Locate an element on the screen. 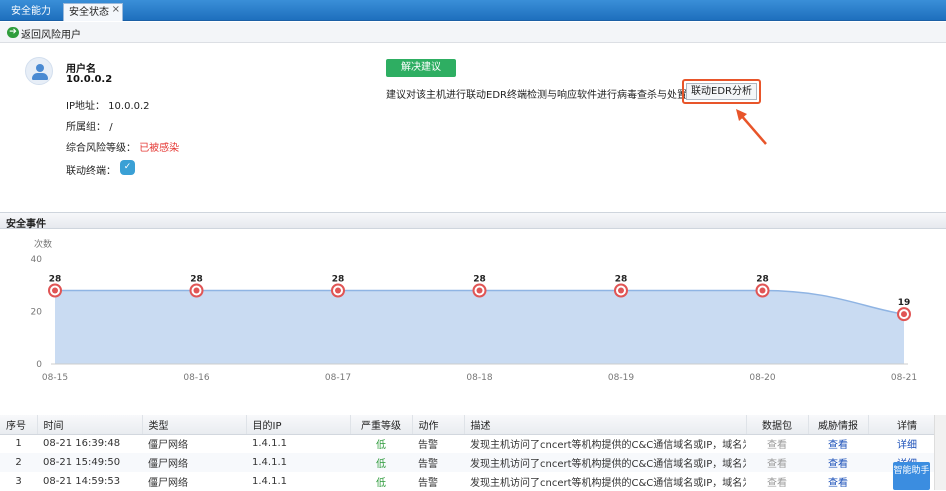 The width and height of the screenshot is (946, 491). tab-label: 安全能力 is located at coordinates (31, 11).